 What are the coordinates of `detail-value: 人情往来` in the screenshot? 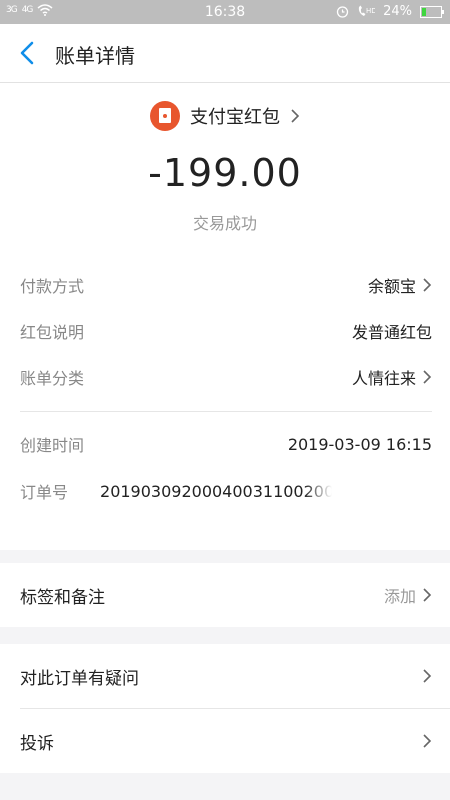 It's located at (383, 378).